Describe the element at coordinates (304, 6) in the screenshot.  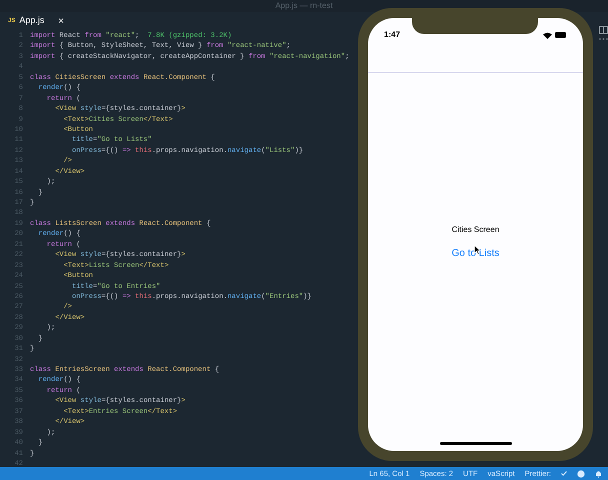
I see `window-title: App.js — rn-test` at that location.